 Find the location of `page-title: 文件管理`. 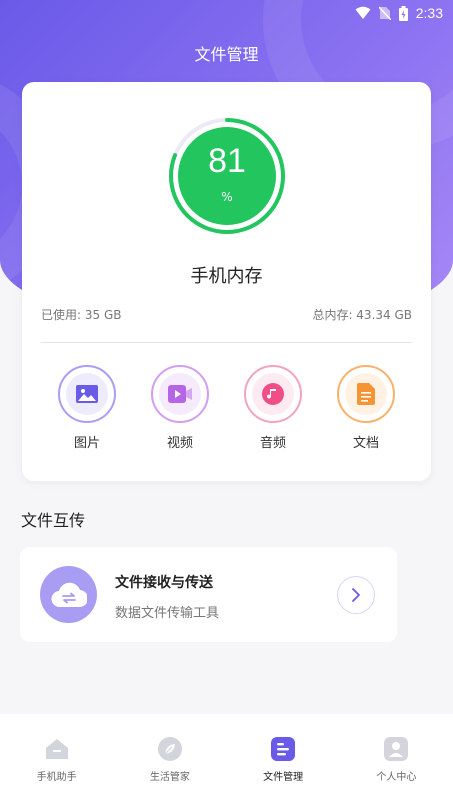

page-title: 文件管理 is located at coordinates (226, 54).